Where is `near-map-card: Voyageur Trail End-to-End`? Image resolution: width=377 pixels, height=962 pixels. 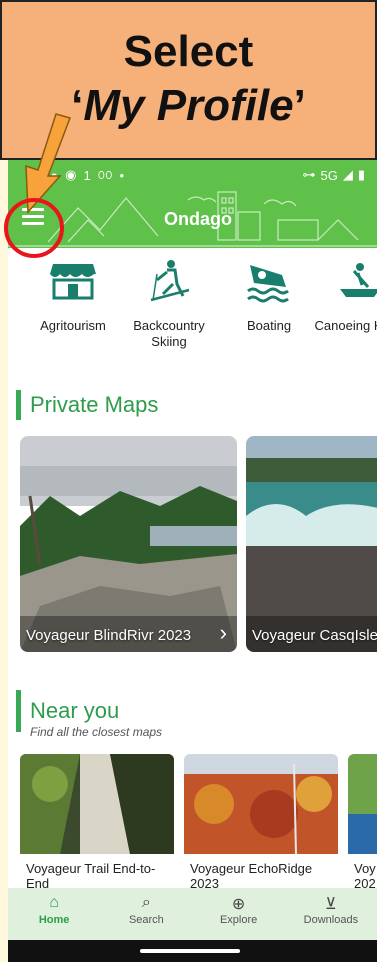 near-map-card: Voyageur Trail End-to-End is located at coordinates (97, 824).